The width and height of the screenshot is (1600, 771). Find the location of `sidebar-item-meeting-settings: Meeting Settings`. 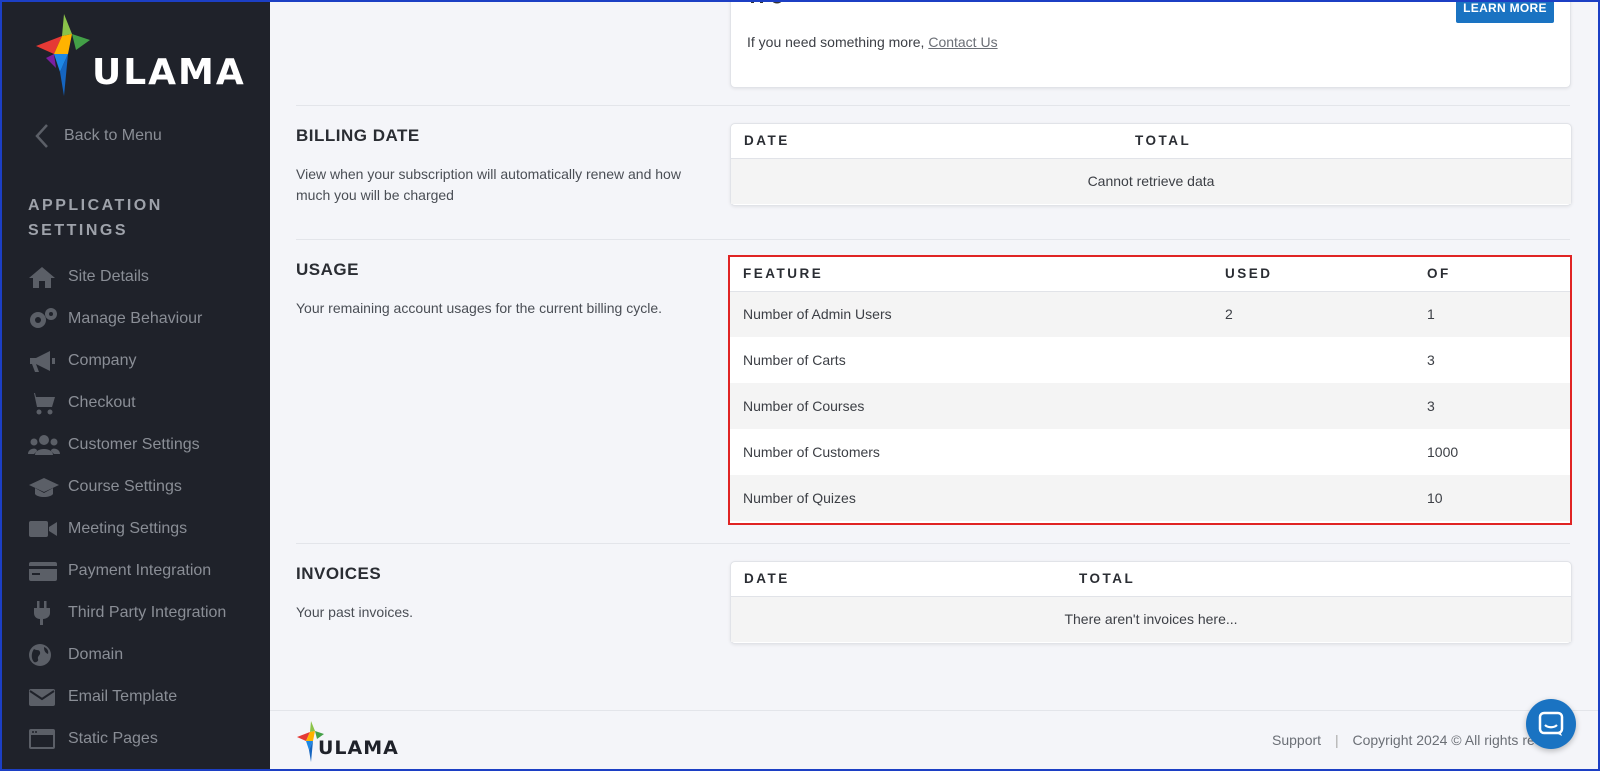

sidebar-item-meeting-settings: Meeting Settings is located at coordinates (127, 529).